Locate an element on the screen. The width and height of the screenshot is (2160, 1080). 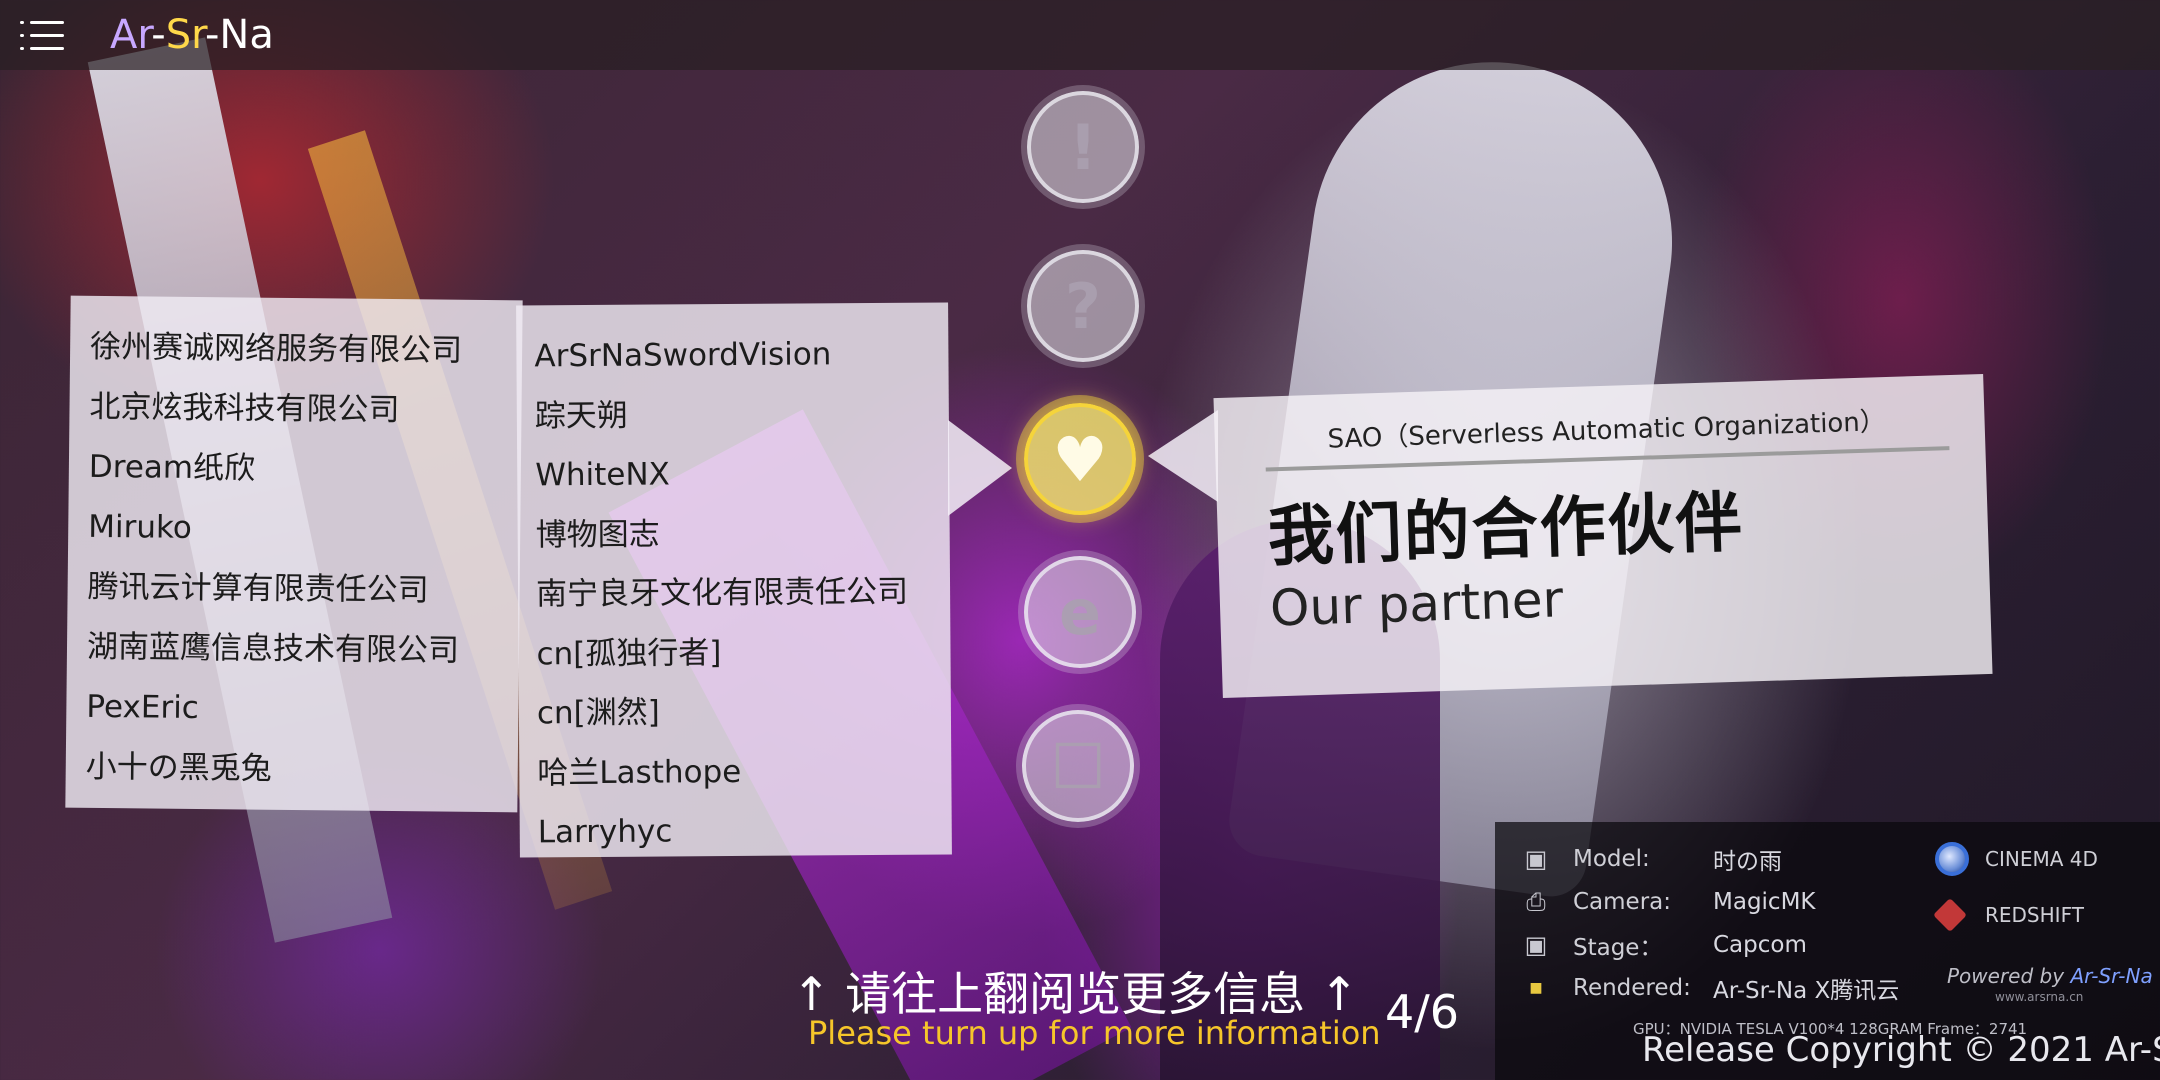
powered-brand: Ar-Sr-Na is located at coordinates (2111, 976).